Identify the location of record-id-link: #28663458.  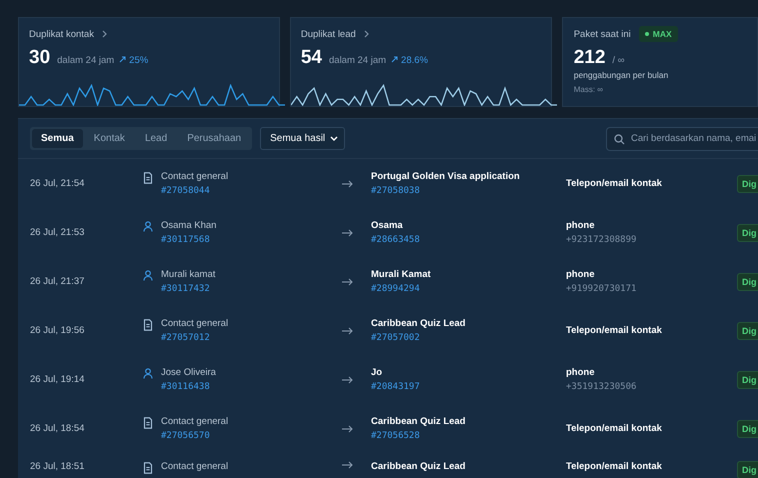
(468, 240).